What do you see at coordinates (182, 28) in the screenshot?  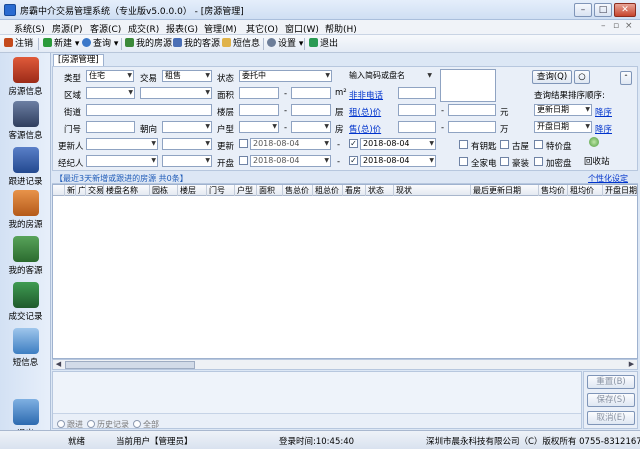 I see `menu-report: 报表(G)` at bounding box center [182, 28].